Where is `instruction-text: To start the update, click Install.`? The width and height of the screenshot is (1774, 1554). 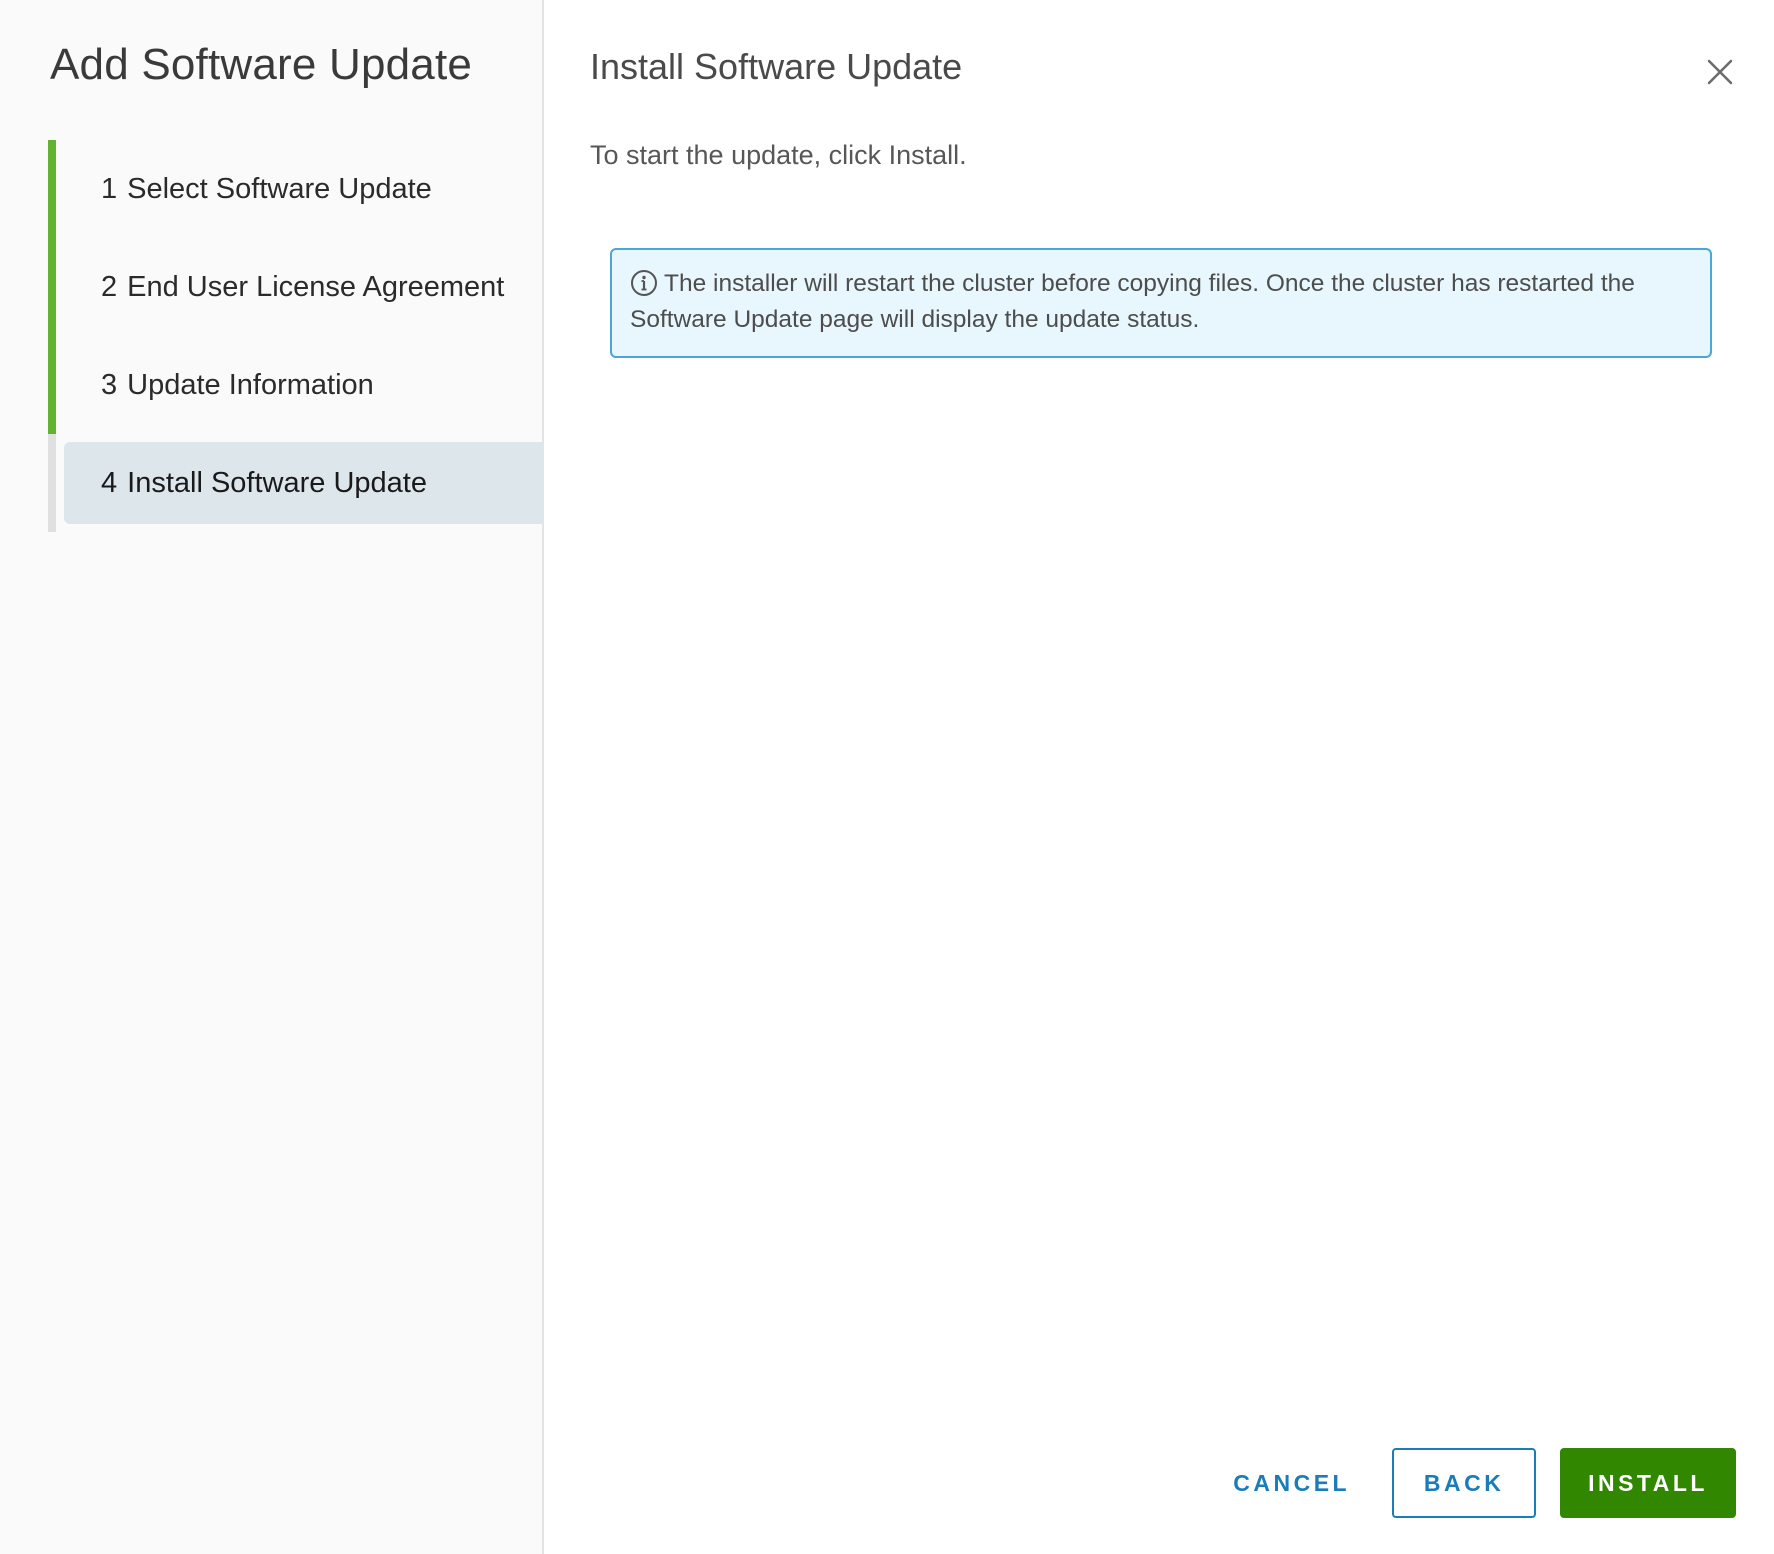
instruction-text: To start the update, click Install. is located at coordinates (778, 155).